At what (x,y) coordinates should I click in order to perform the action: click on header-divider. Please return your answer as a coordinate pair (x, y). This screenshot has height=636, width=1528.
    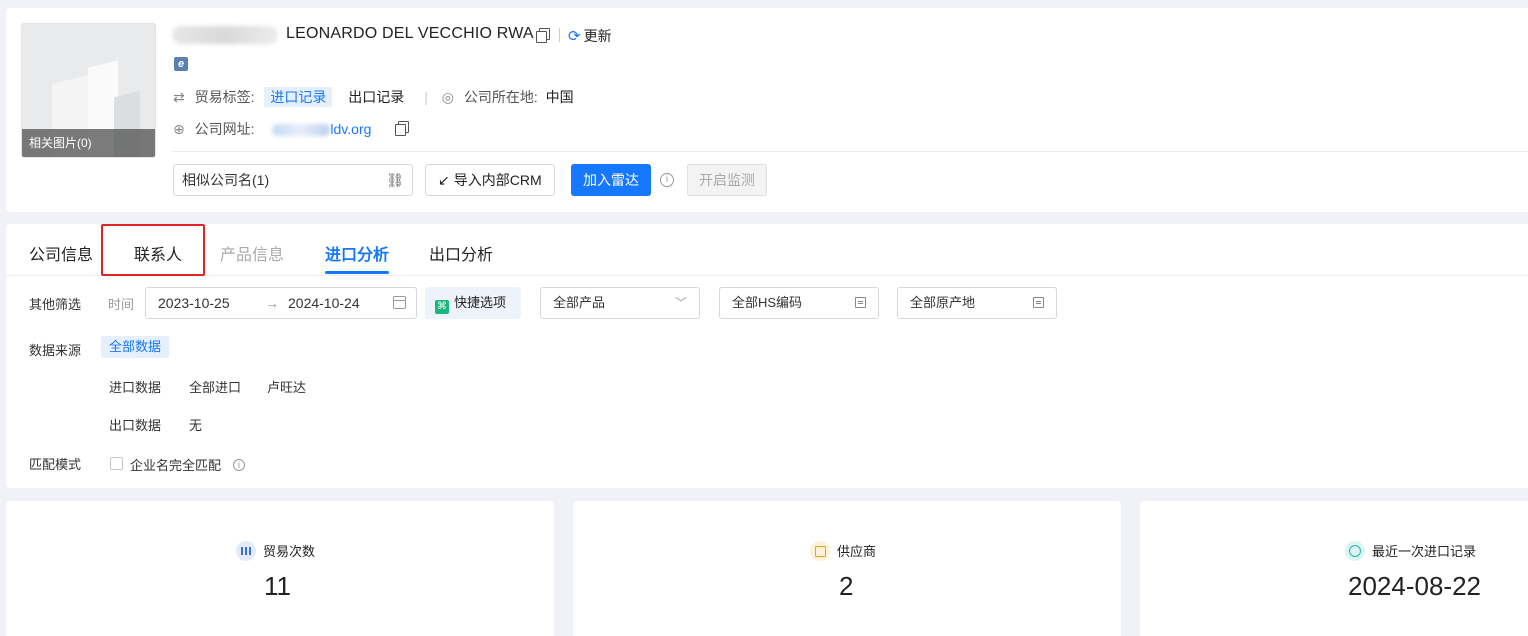
    Looking at the image, I should click on (850, 151).